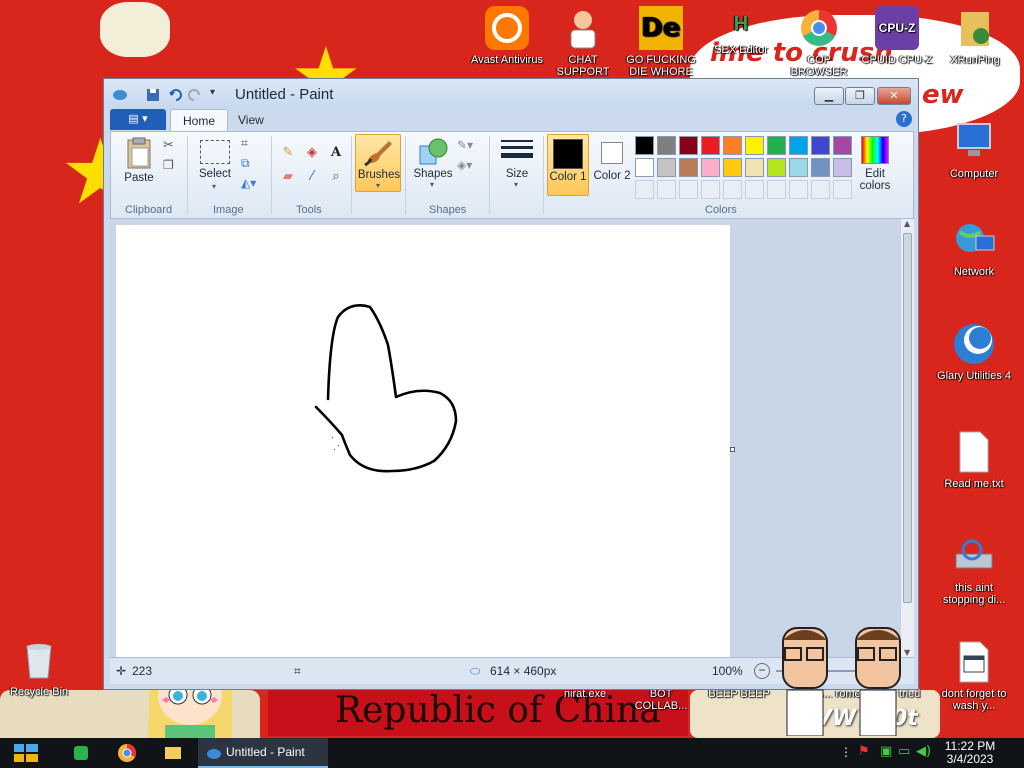 Image resolution: width=1024 pixels, height=768 pixels. I want to click on magnifier-icon: ⌕, so click(336, 177).